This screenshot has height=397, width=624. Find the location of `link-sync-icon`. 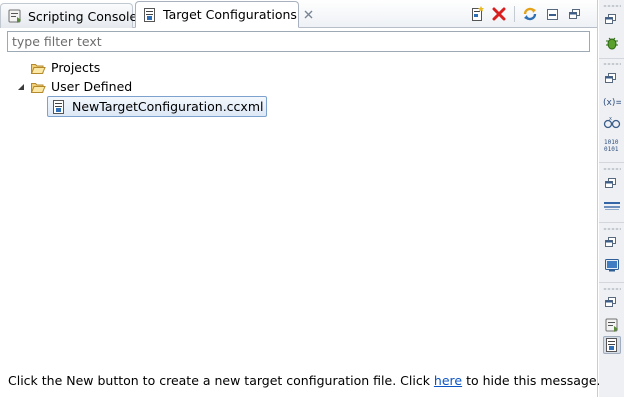

link-sync-icon is located at coordinates (530, 14).